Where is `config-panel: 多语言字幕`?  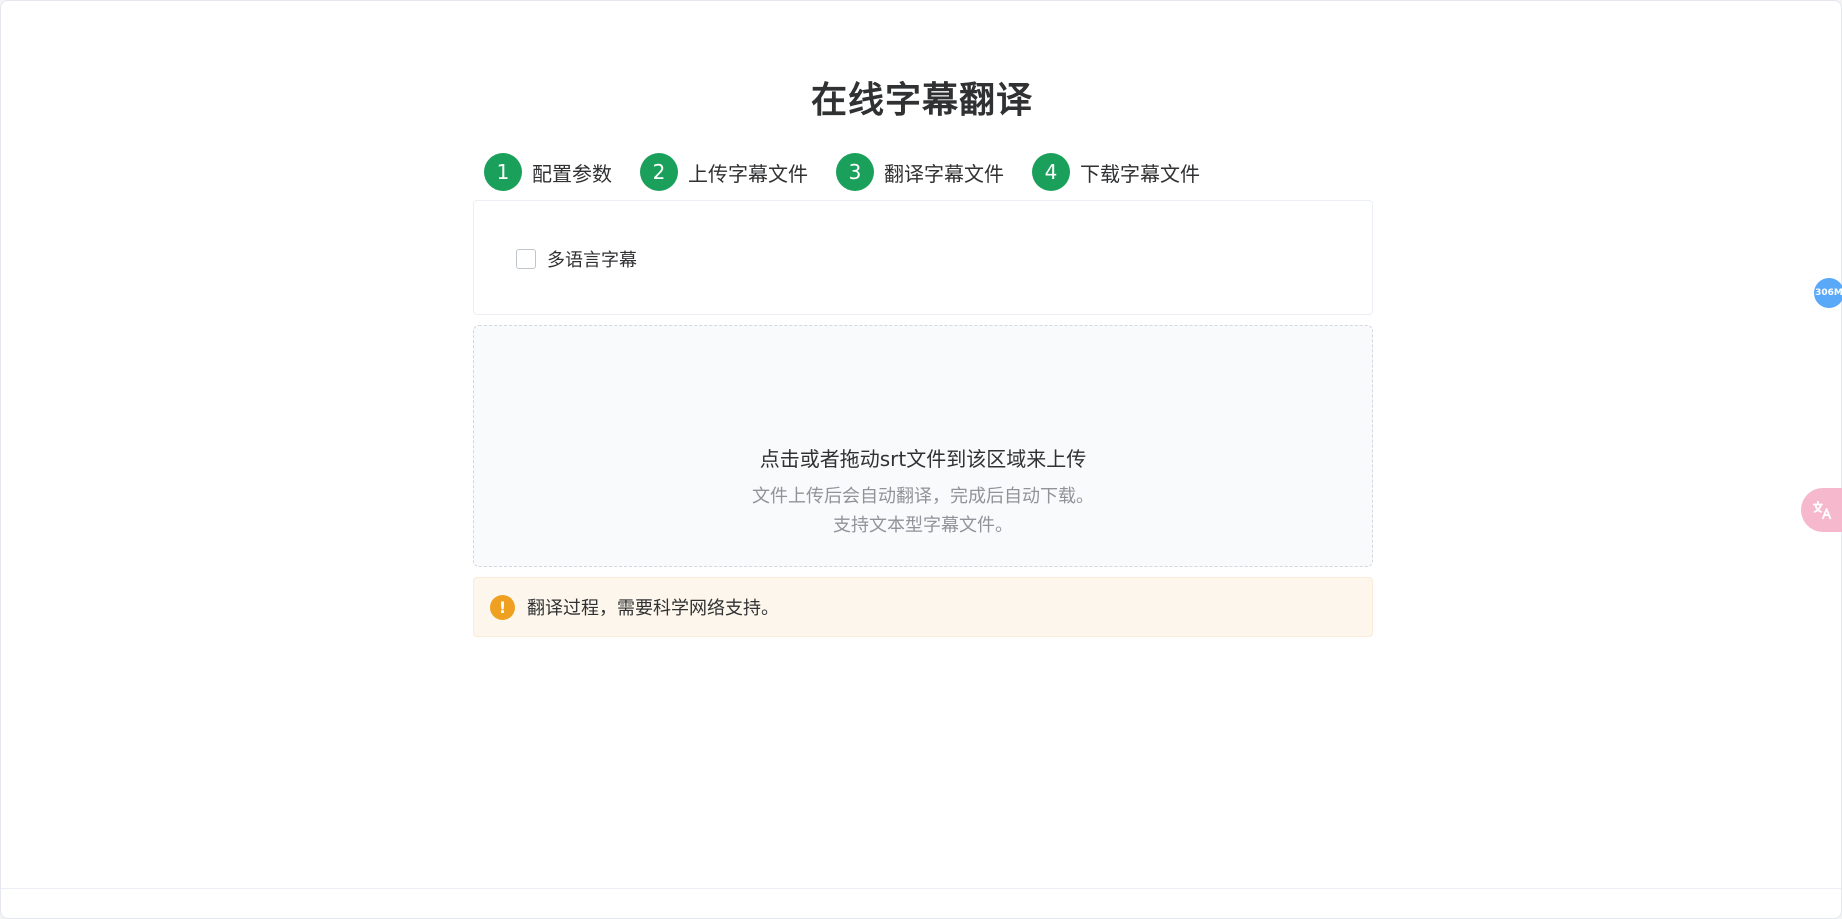
config-panel: 多语言字幕 is located at coordinates (923, 257).